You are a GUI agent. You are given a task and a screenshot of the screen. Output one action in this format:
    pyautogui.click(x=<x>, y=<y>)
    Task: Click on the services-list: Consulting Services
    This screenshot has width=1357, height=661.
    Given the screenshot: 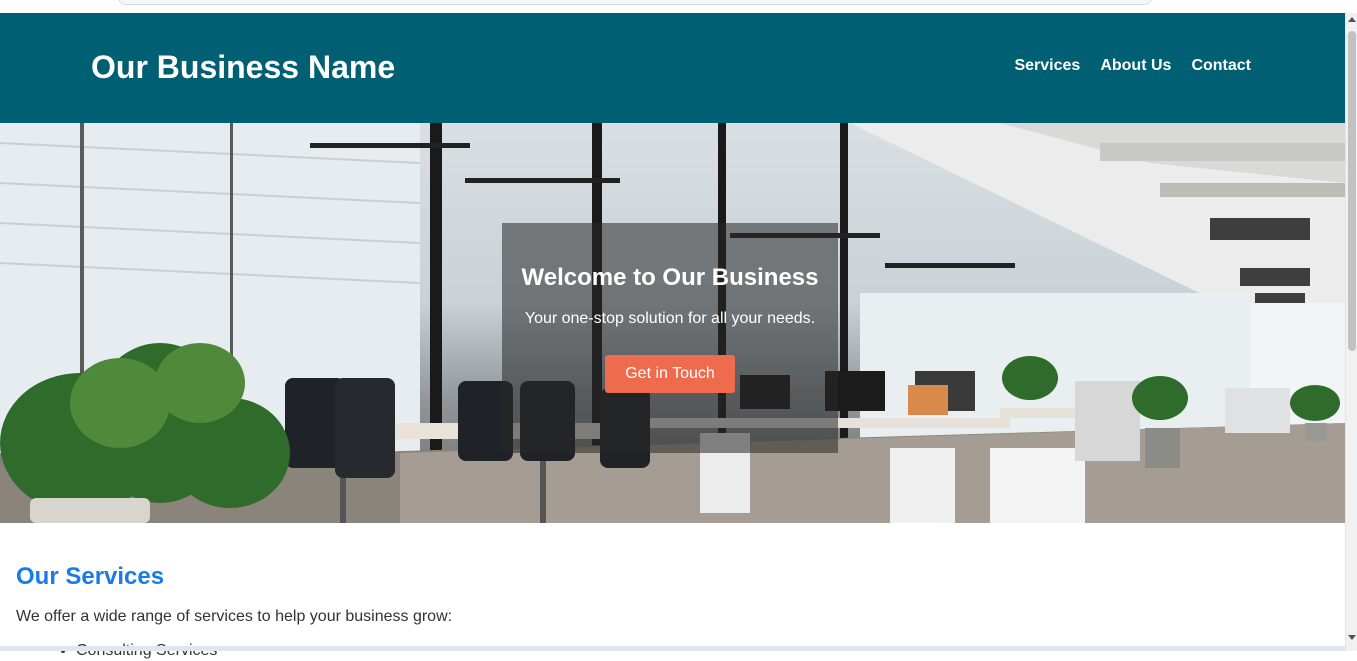 What is the action you would take?
    pyautogui.click(x=676, y=651)
    